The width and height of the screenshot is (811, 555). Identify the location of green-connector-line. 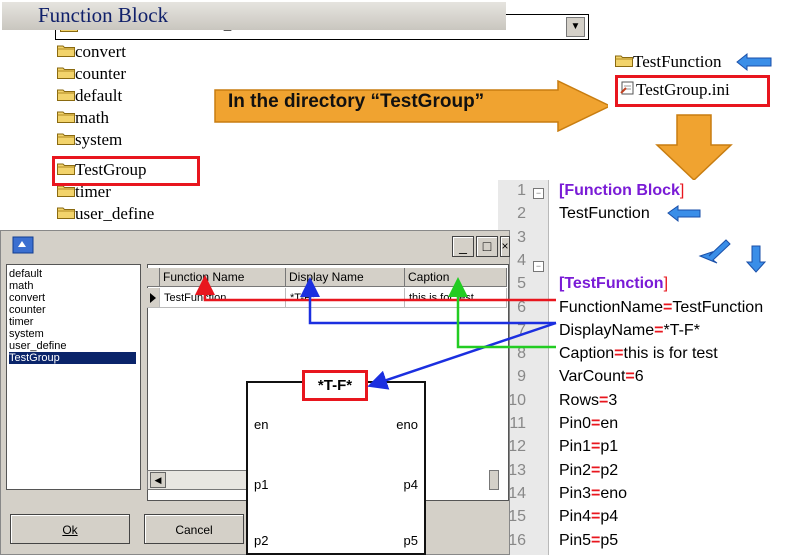
(502, 313).